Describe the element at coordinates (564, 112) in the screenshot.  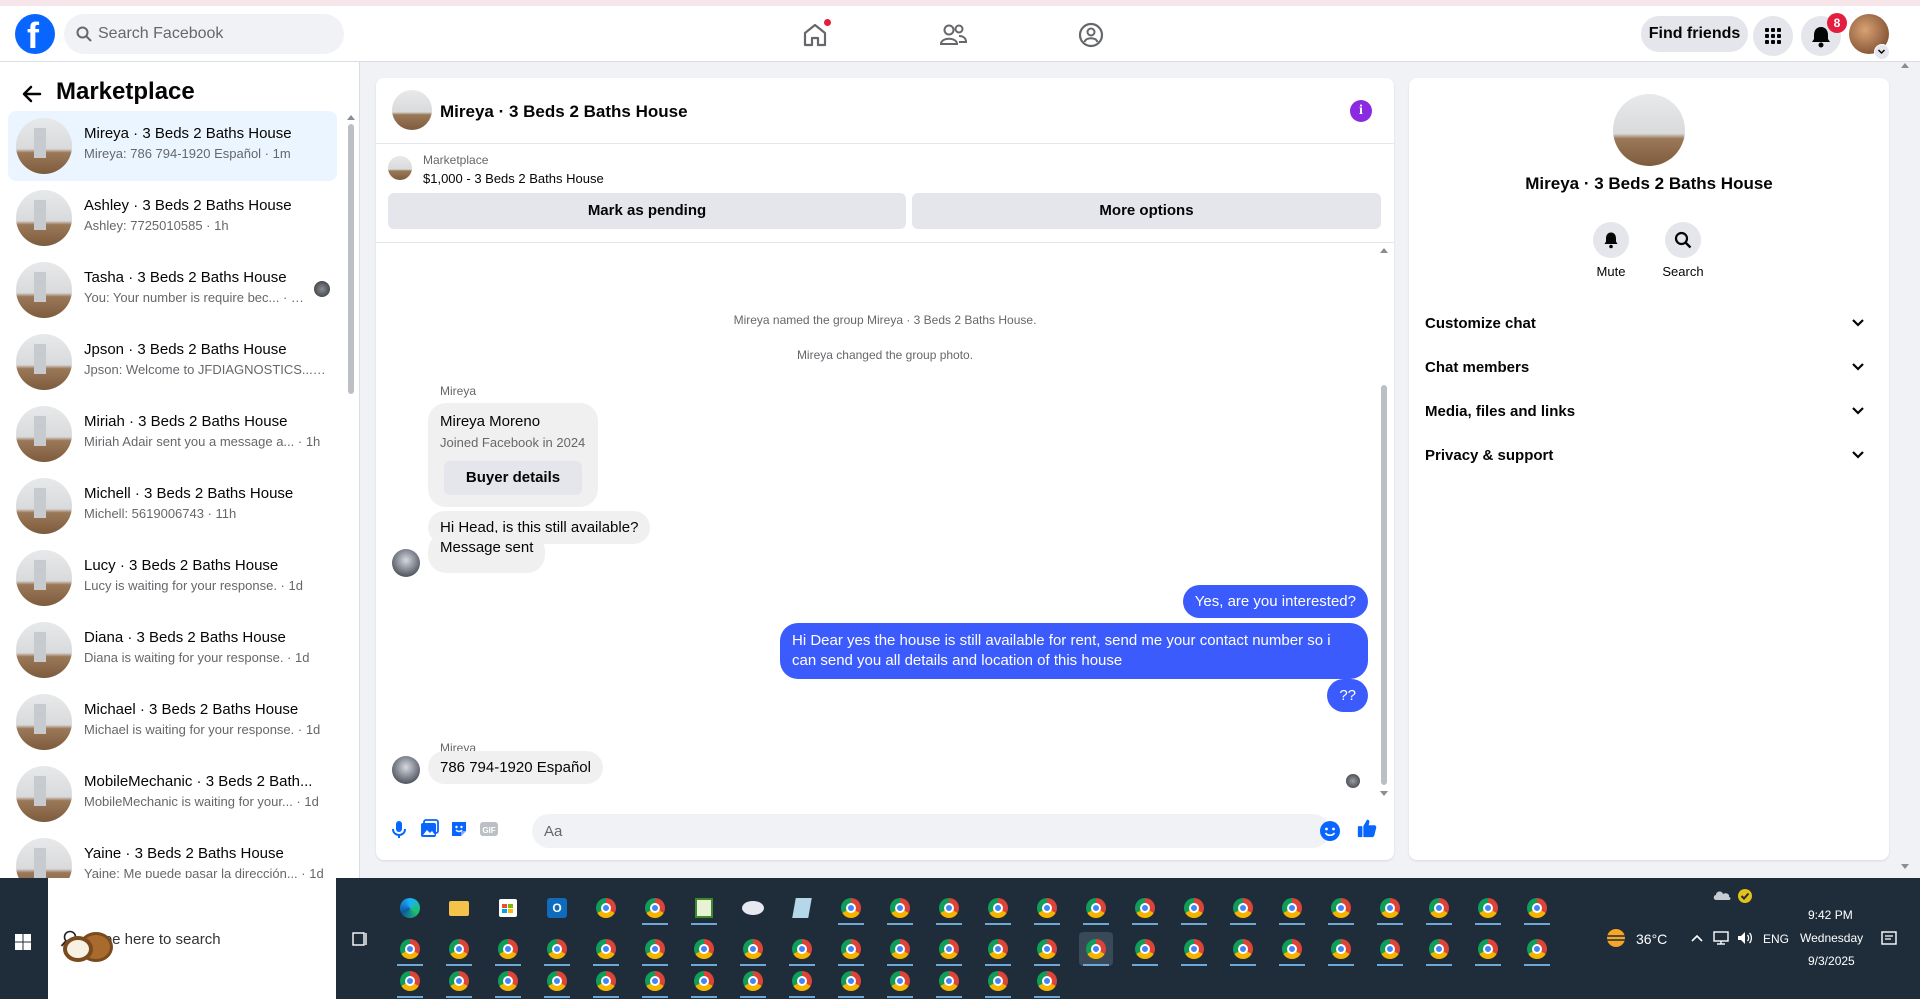
I see `chat-title: Mireya · 3 Beds 2 Baths House` at that location.